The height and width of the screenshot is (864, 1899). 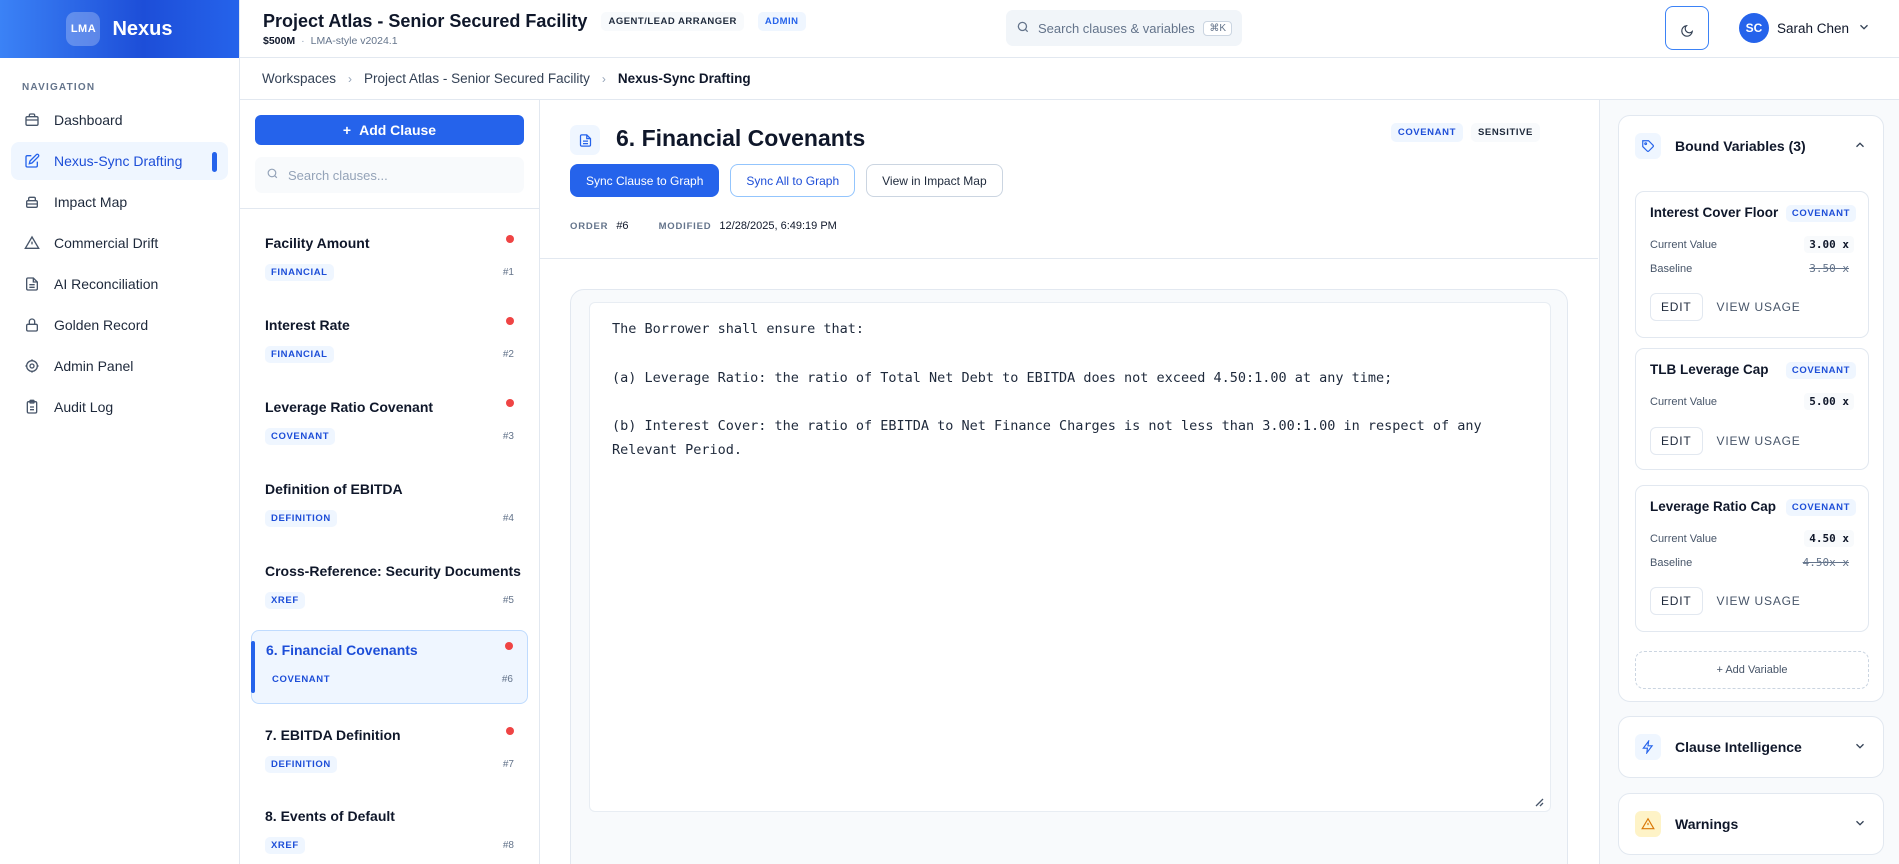 What do you see at coordinates (1648, 747) in the screenshot?
I see `lightning-icon` at bounding box center [1648, 747].